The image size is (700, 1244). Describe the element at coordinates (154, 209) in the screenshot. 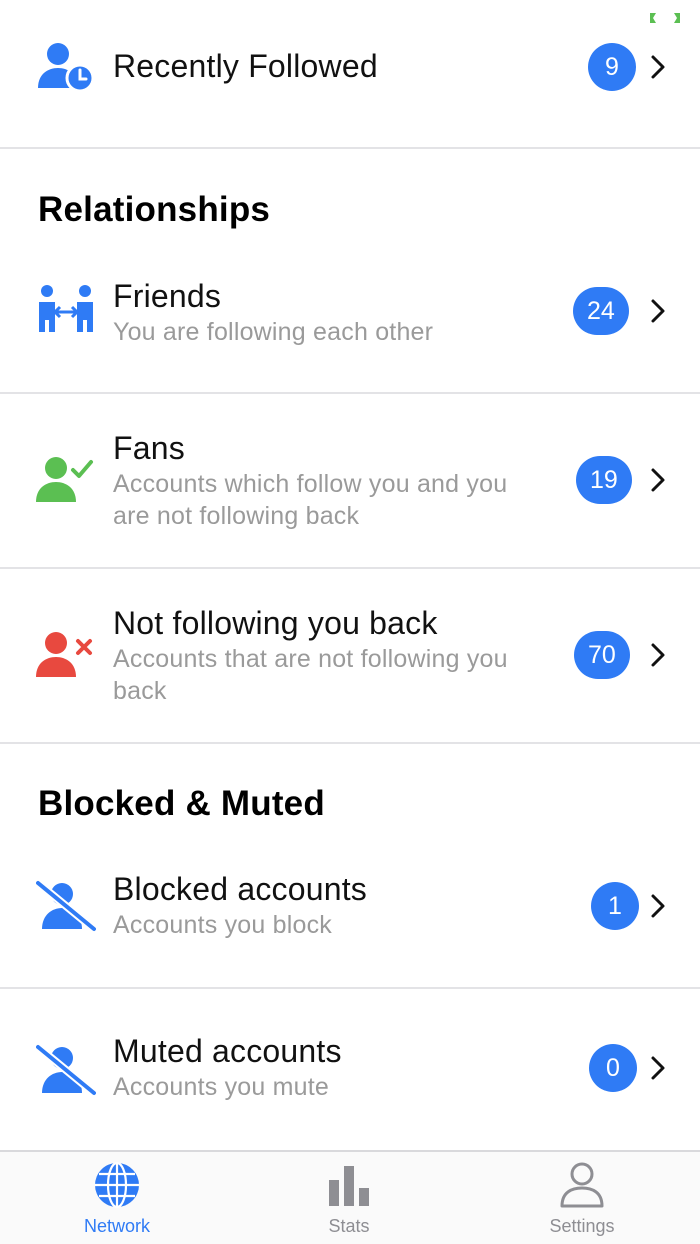

I see `section-header-relationships: Relationships` at that location.